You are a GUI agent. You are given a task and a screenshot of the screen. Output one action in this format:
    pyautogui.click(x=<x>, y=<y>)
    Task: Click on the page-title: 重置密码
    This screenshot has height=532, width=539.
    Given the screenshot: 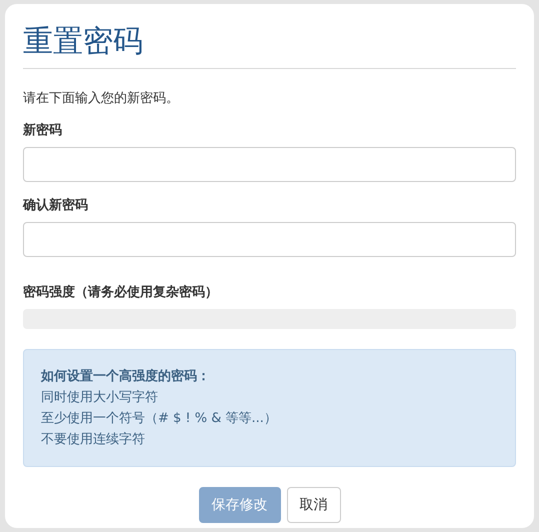 What is the action you would take?
    pyautogui.click(x=269, y=45)
    